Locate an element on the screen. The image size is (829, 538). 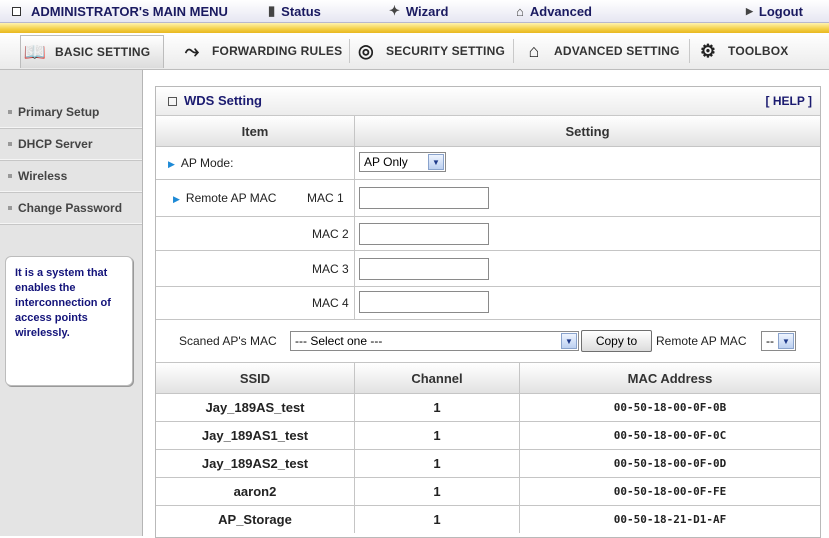
tab-basic-setting: 📖 BASIC SETTING is located at coordinates (92, 51).